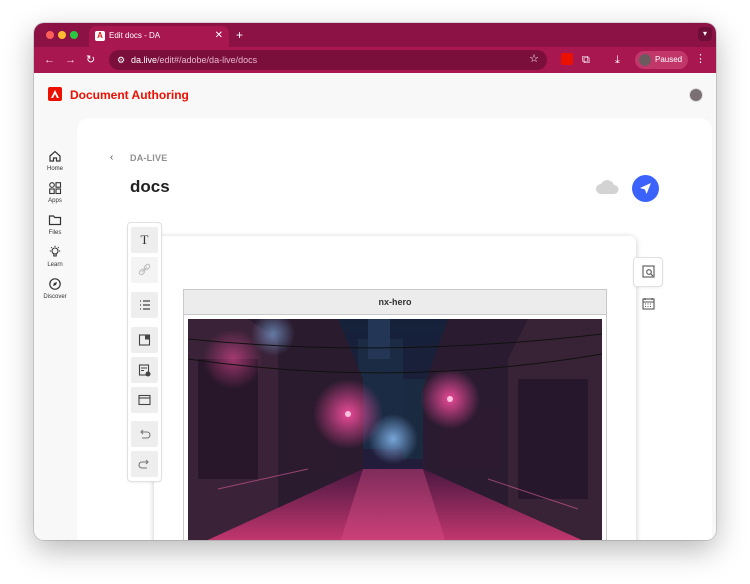 The image size is (750, 584). Describe the element at coordinates (617, 60) in the screenshot. I see `downloads-icon: ⤓` at that location.